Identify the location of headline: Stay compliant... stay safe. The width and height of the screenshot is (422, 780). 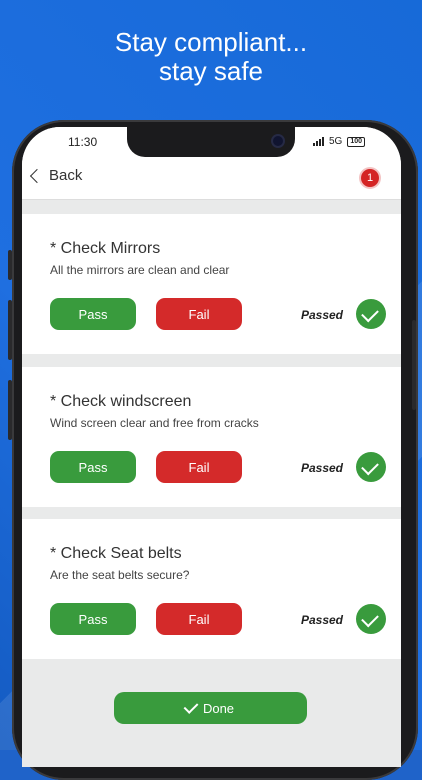
(211, 57).